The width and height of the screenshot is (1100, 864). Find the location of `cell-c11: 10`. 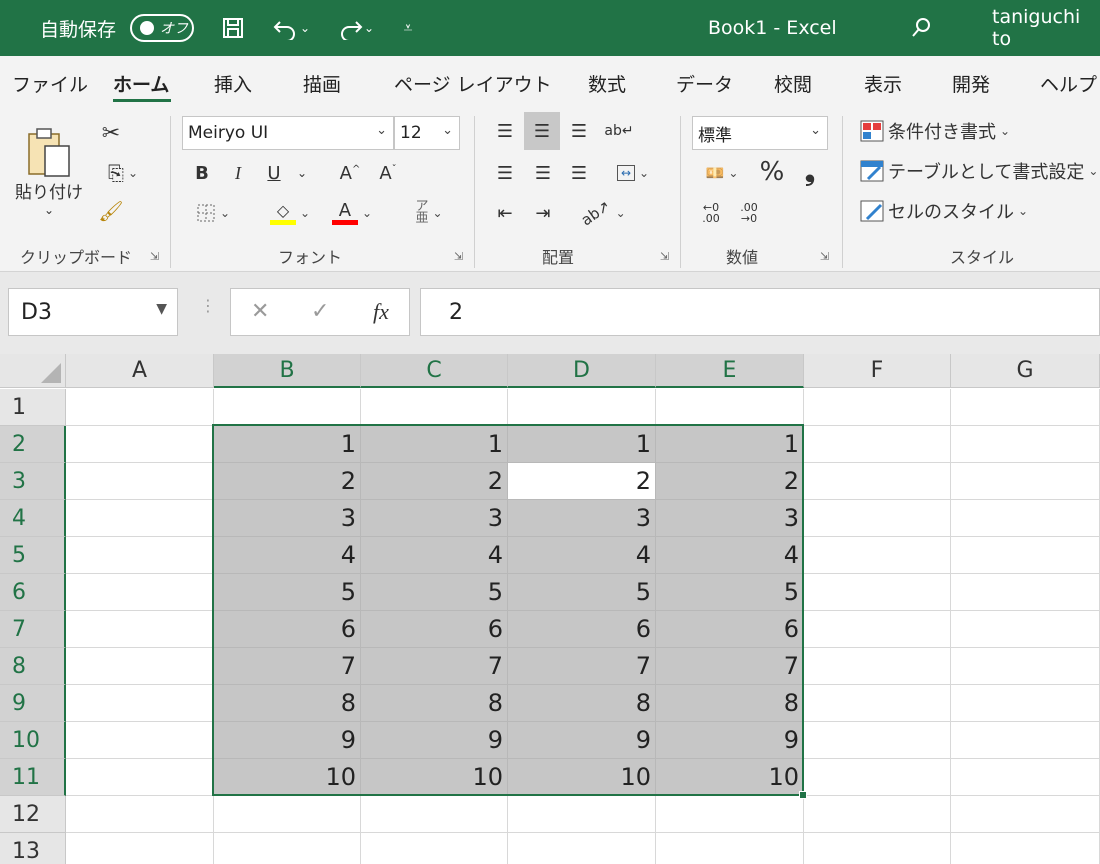

cell-c11: 10 is located at coordinates (434, 777).